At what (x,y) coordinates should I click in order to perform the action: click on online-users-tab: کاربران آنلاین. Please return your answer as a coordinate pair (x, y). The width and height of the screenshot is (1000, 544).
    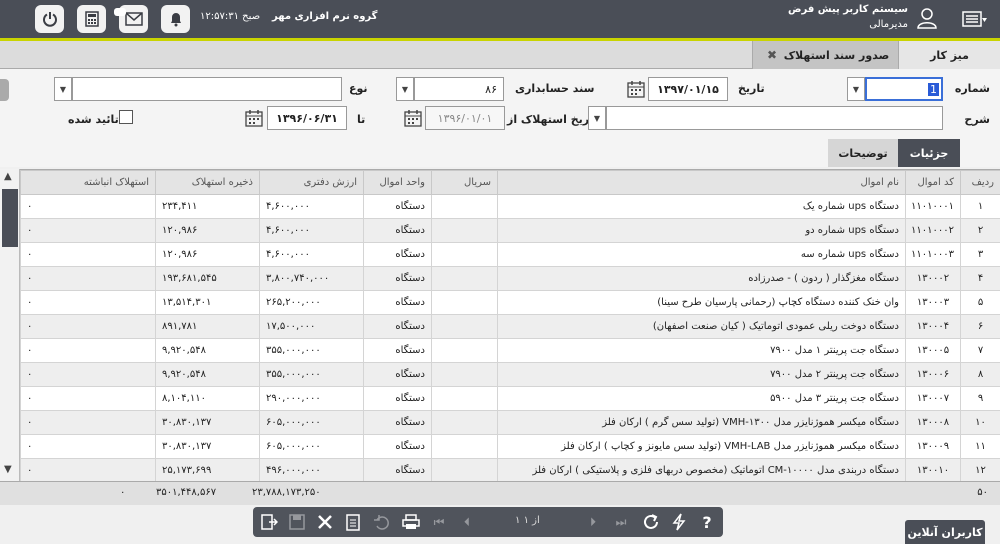
    Looking at the image, I should click on (945, 532).